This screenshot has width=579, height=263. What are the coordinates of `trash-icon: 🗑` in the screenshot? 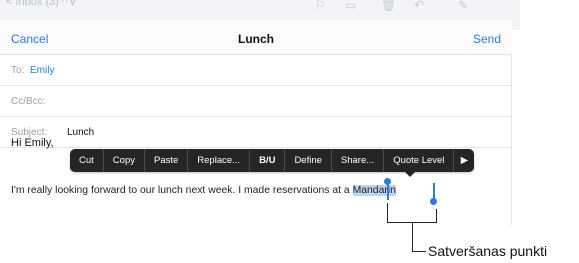 It's located at (389, 6).